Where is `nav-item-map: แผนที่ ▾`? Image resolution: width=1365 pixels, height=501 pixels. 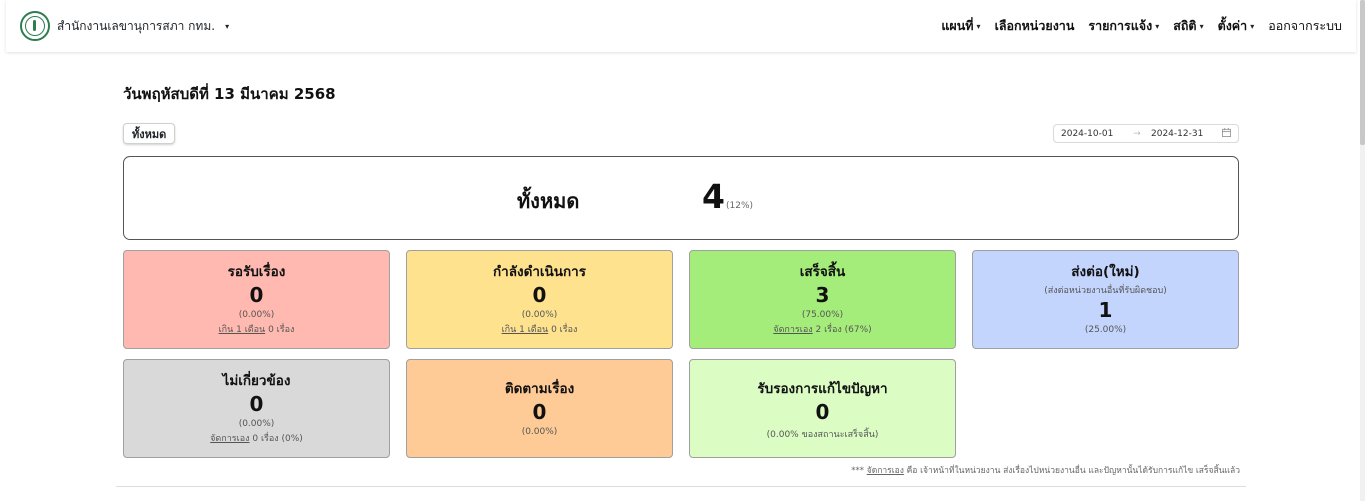
nav-item-map: แผนที่ ▾ is located at coordinates (960, 26).